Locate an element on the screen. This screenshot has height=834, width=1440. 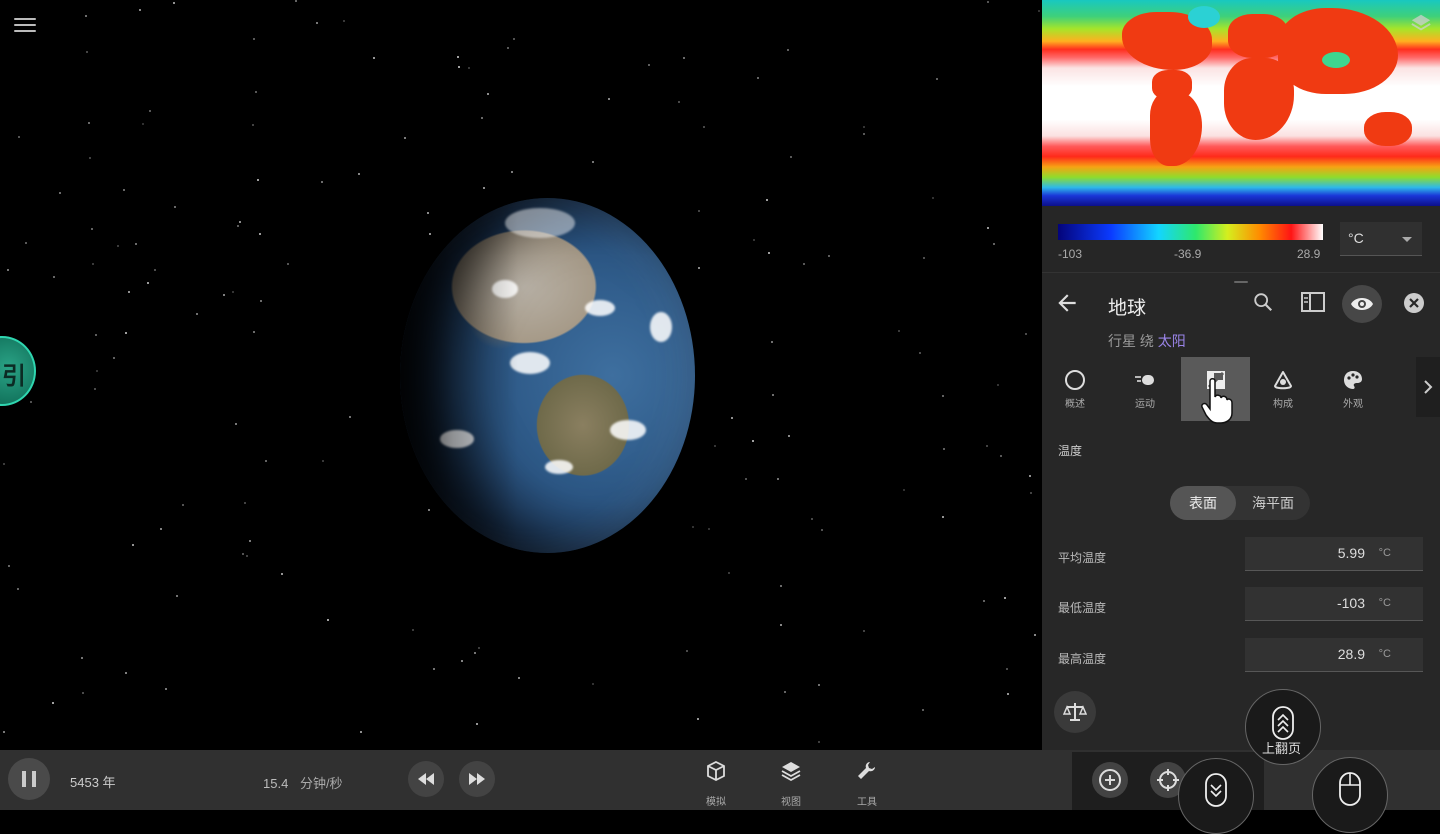
tab-appearance: 外观 is located at coordinates (1353, 389).